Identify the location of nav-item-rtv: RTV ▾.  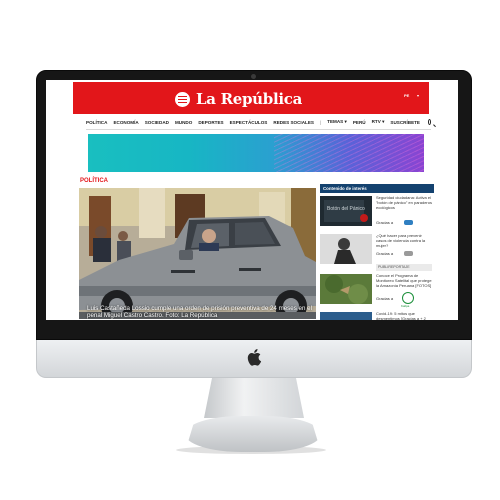
(378, 122).